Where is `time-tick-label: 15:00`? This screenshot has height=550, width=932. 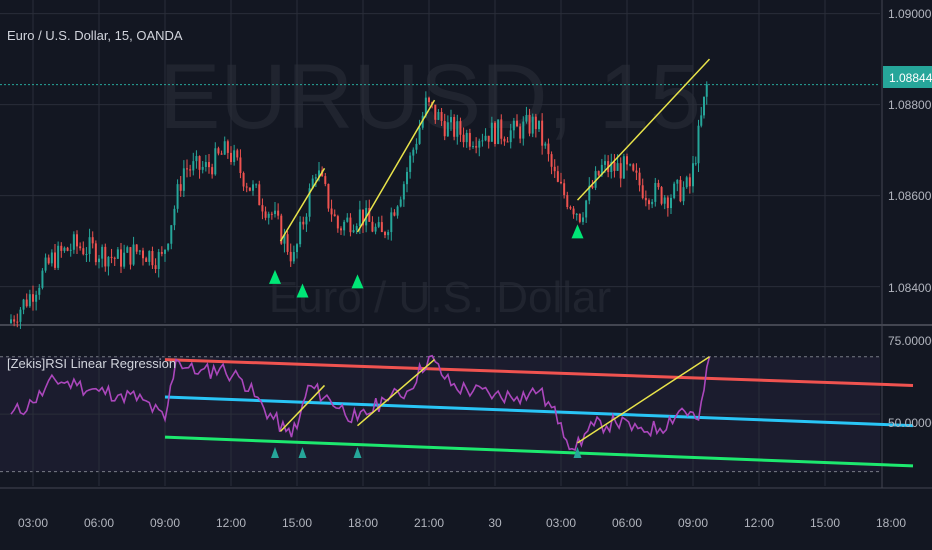
time-tick-label: 15:00 is located at coordinates (297, 523).